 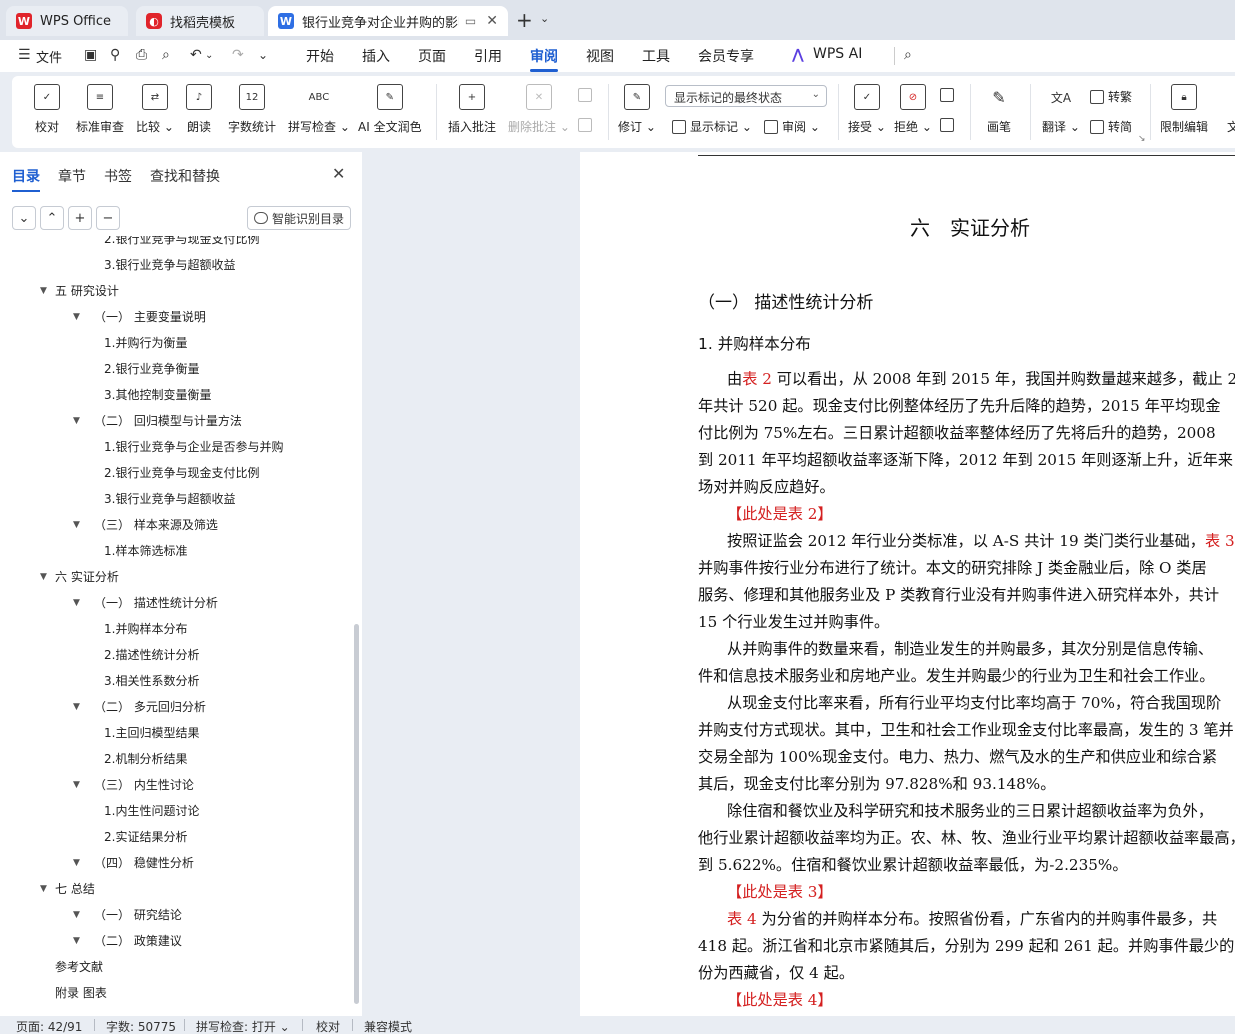 I want to click on toc-item: ▼ 六 实证分析, so click(x=175, y=577).